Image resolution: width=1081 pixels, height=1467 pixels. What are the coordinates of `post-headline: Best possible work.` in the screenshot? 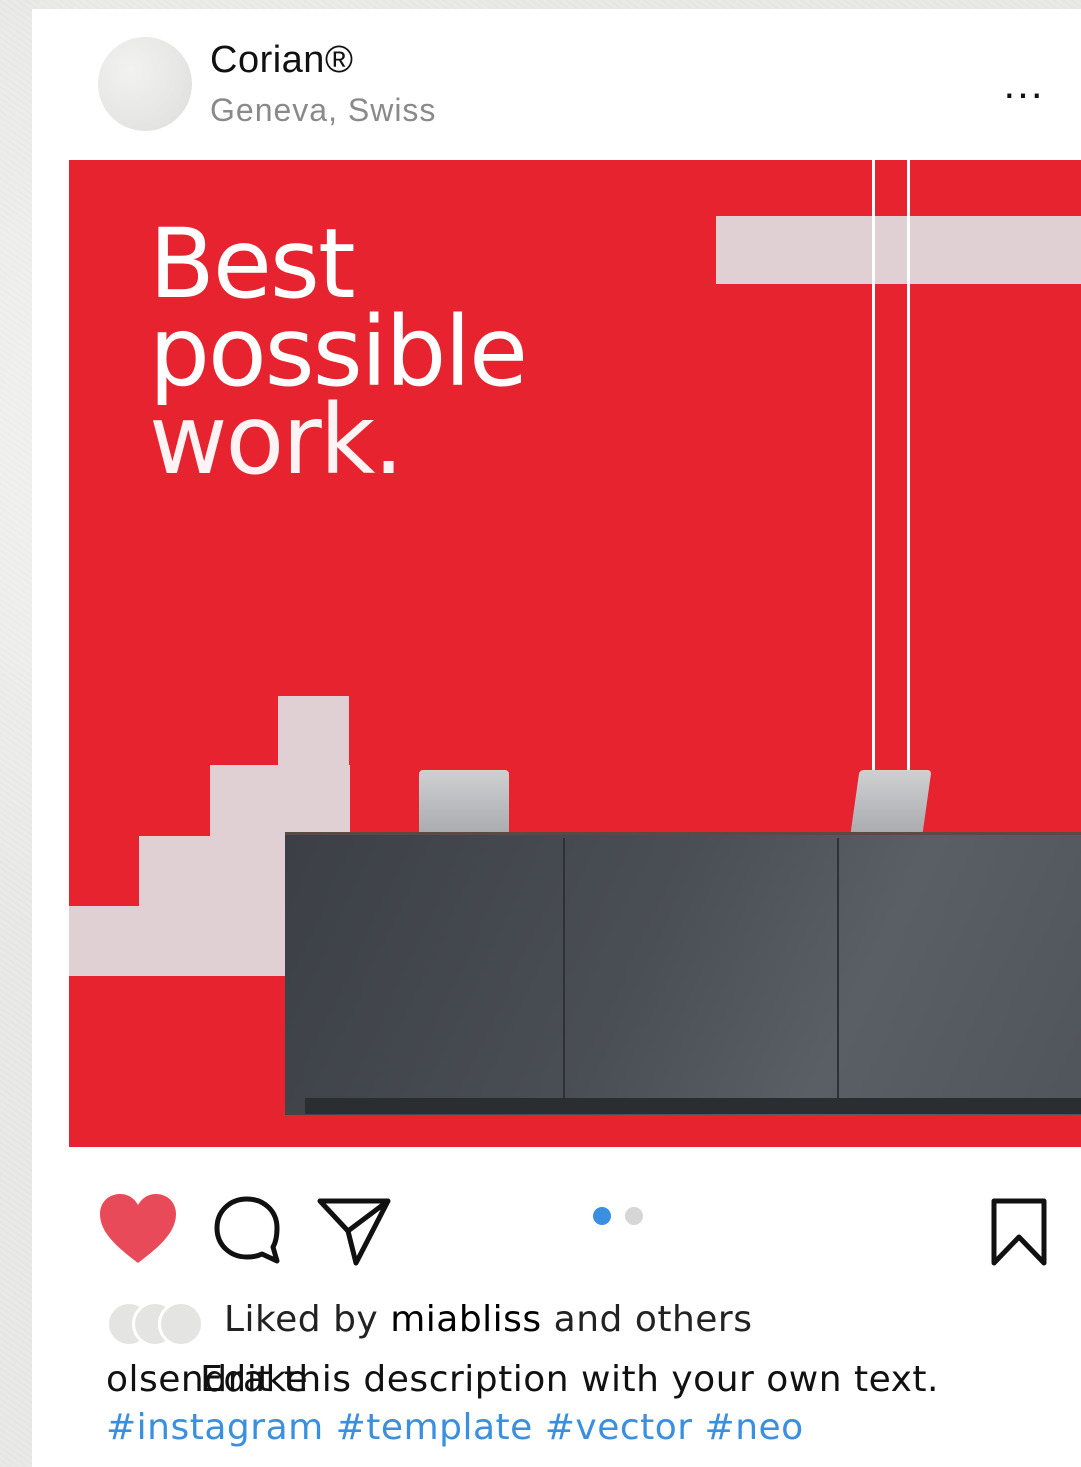 It's located at (338, 352).